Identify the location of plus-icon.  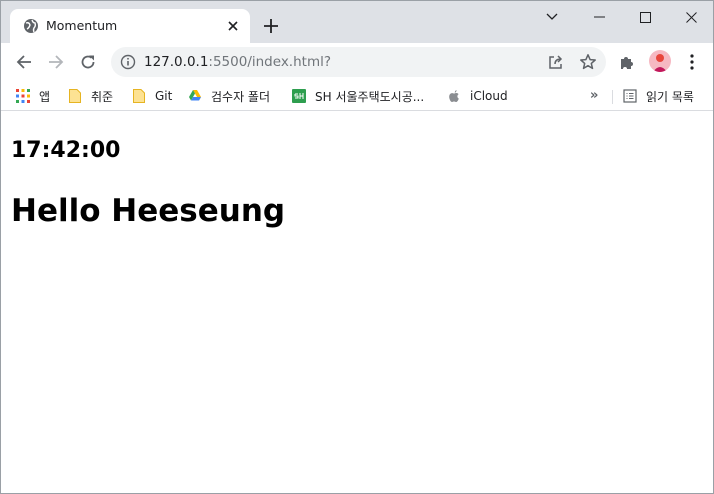
(271, 26).